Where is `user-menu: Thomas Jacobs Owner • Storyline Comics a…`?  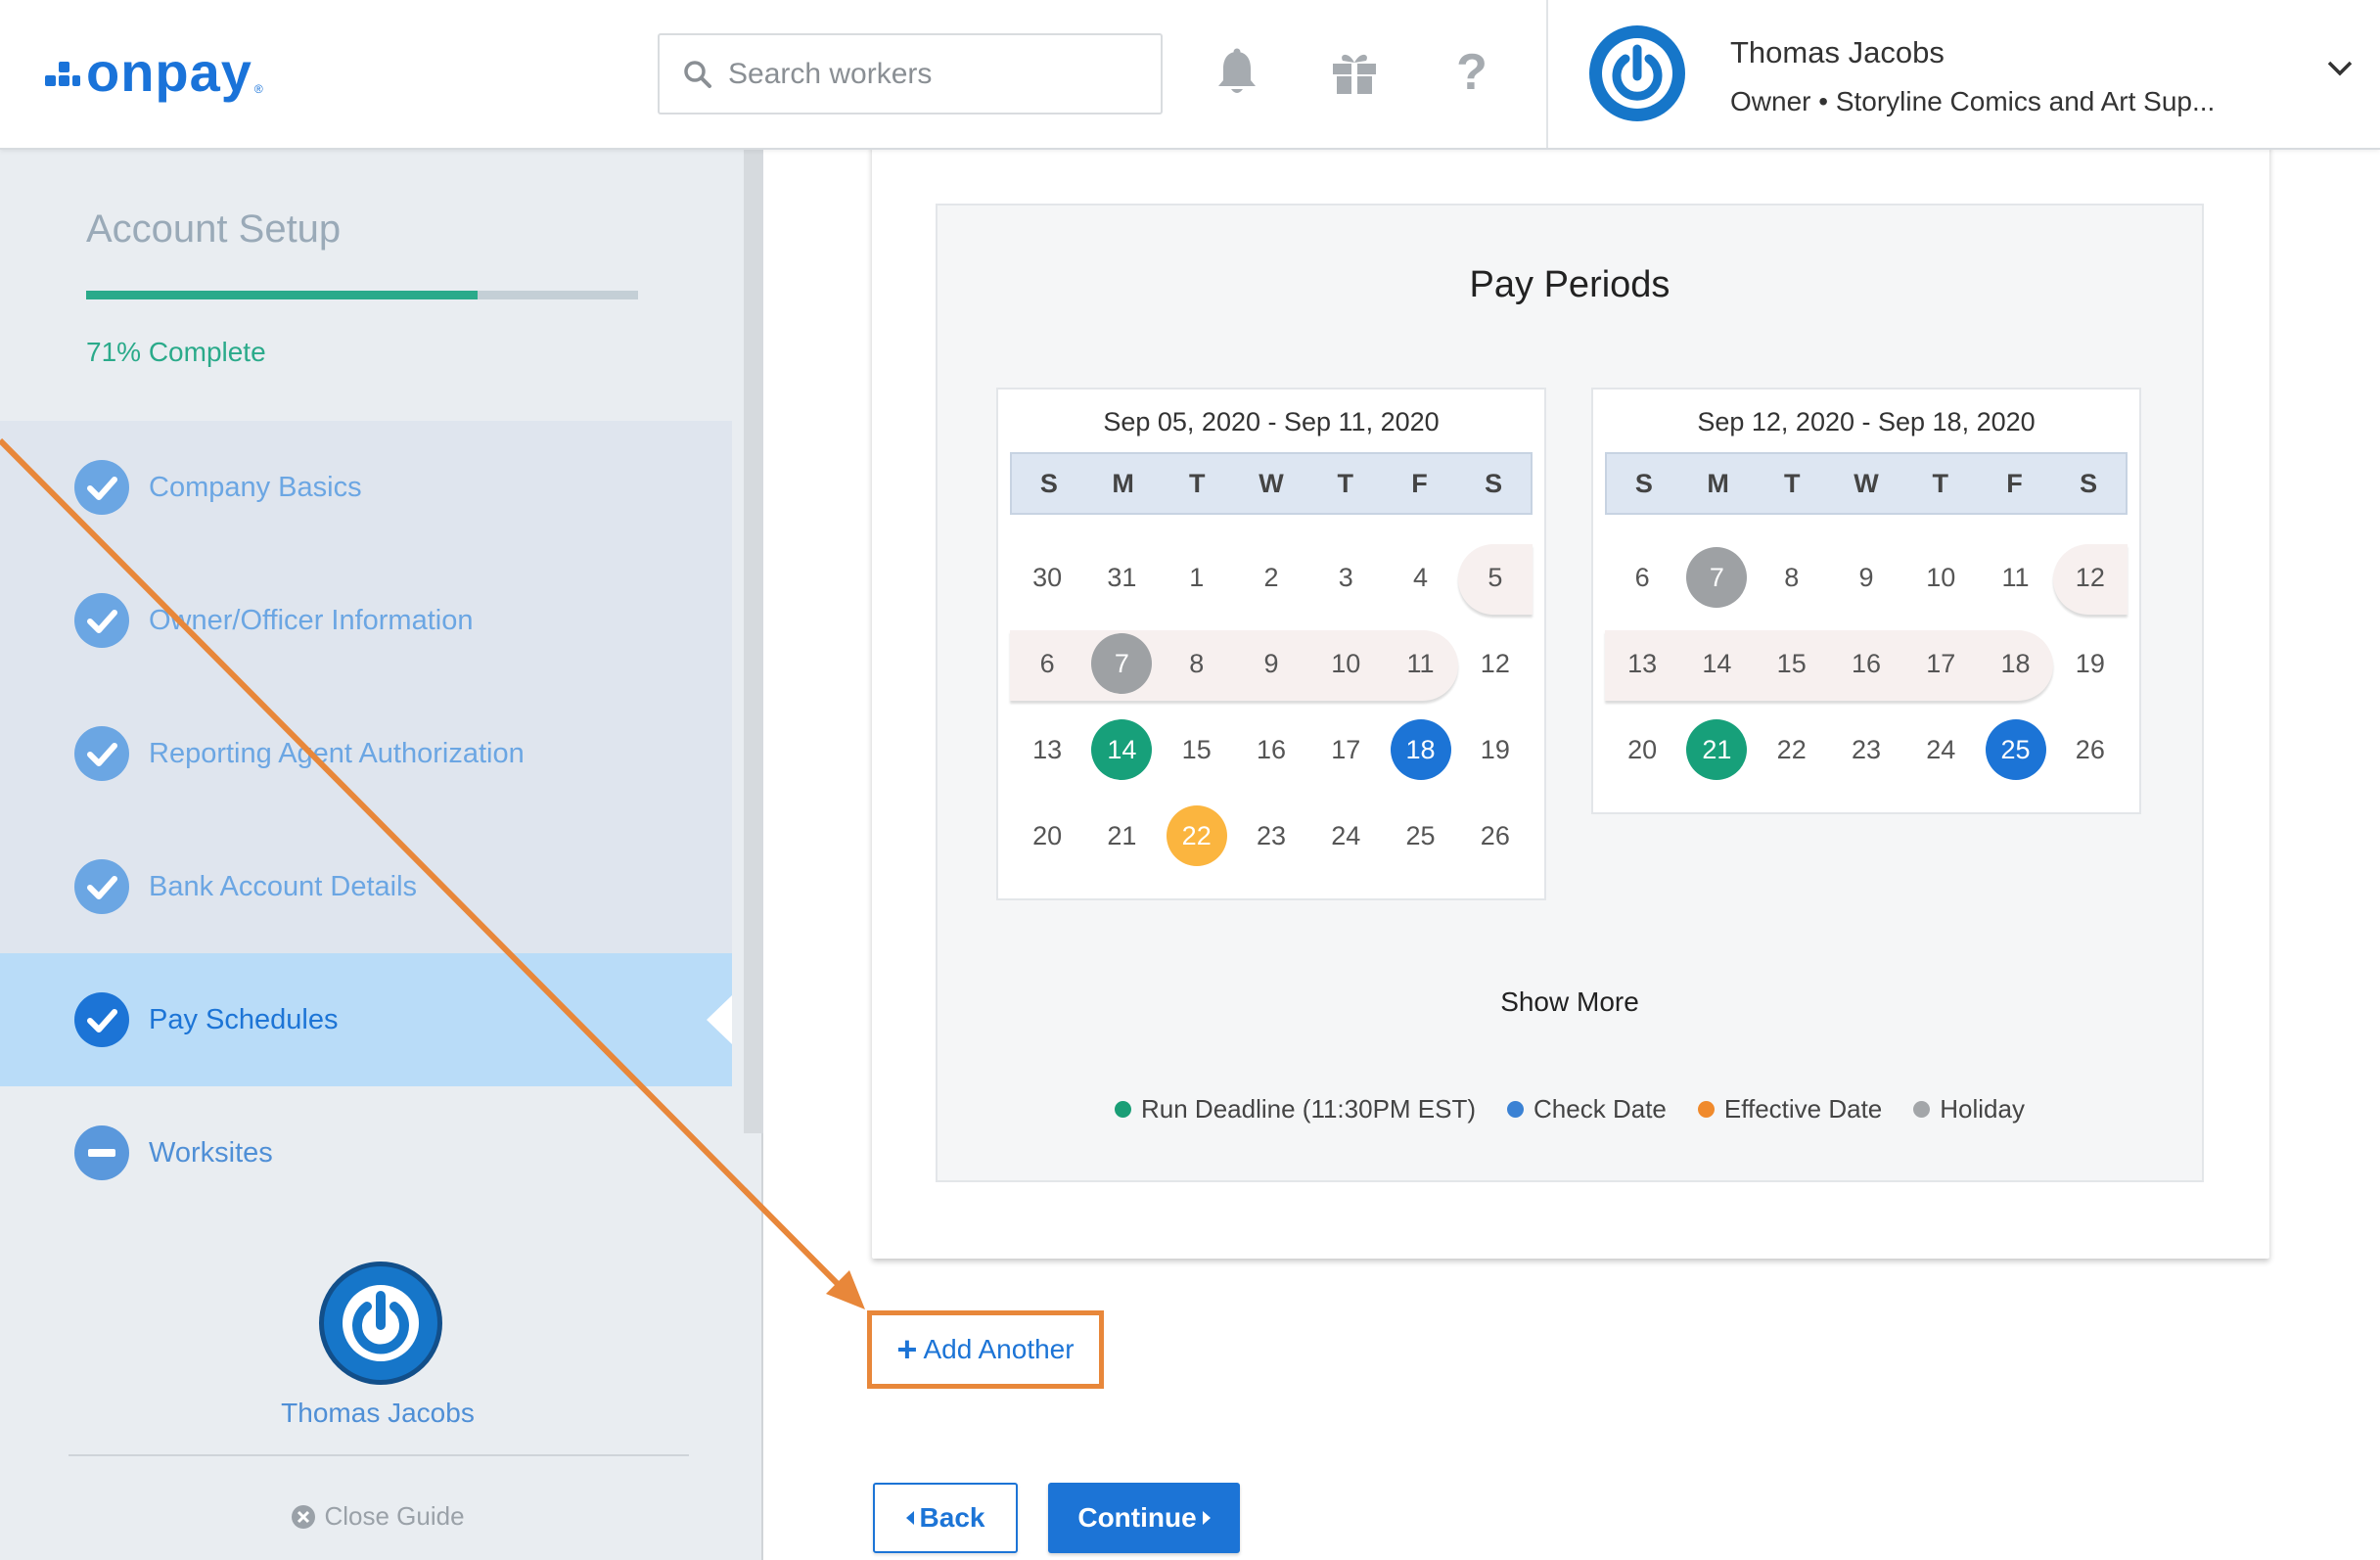
user-menu: Thomas Jacobs Owner • Storyline Comics a… is located at coordinates (1963, 74).